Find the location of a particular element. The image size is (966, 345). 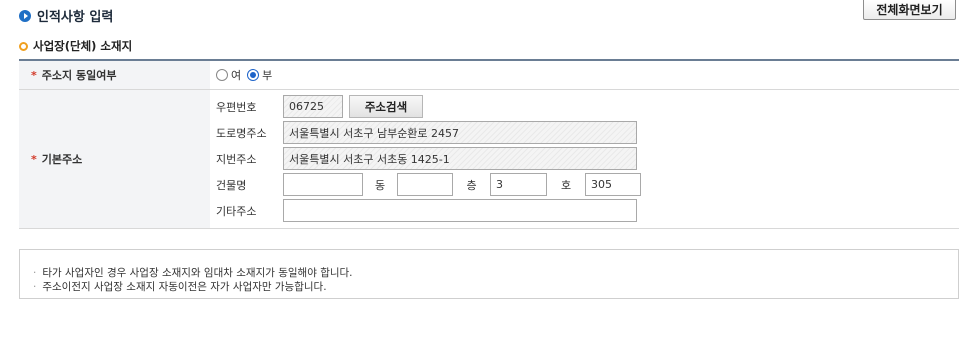

road-address-label: 도로명주소 is located at coordinates (241, 133).